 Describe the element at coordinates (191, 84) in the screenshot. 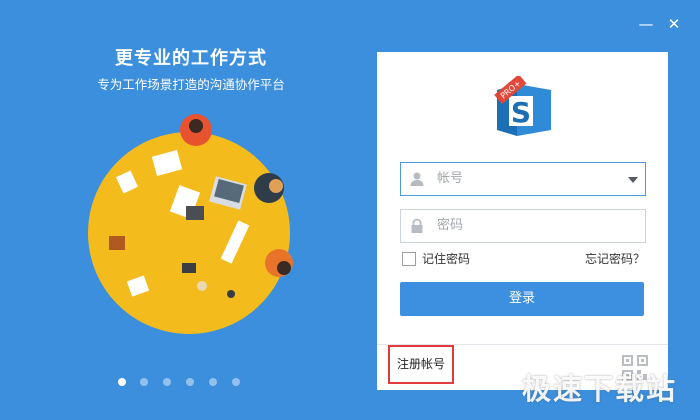

I see `promo-subtitle: 专为工作场景打造的沟通协作平台` at that location.